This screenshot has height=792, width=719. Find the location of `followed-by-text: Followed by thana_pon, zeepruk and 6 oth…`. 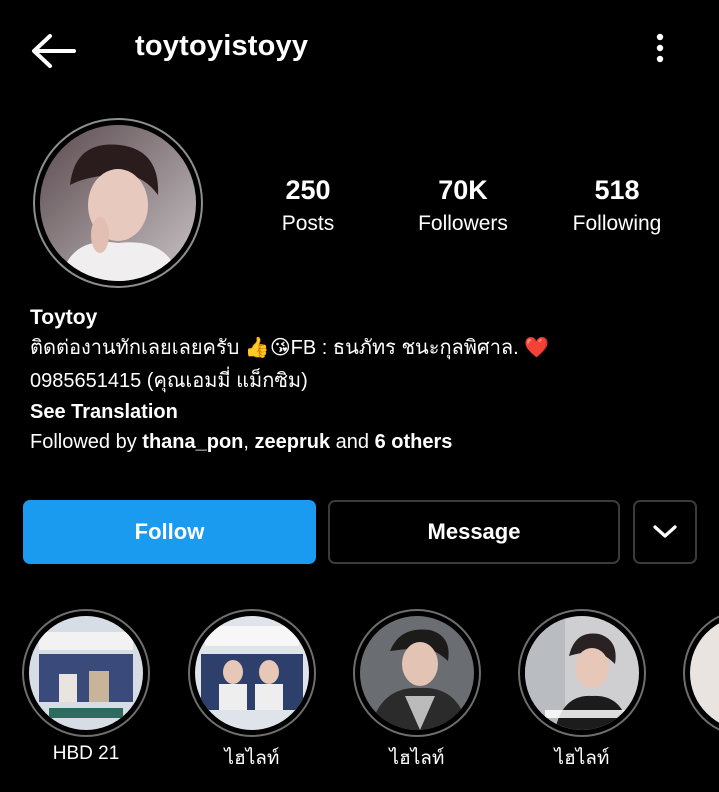

followed-by-text: Followed by thana_pon, zeepruk and 6 oth… is located at coordinates (241, 442).